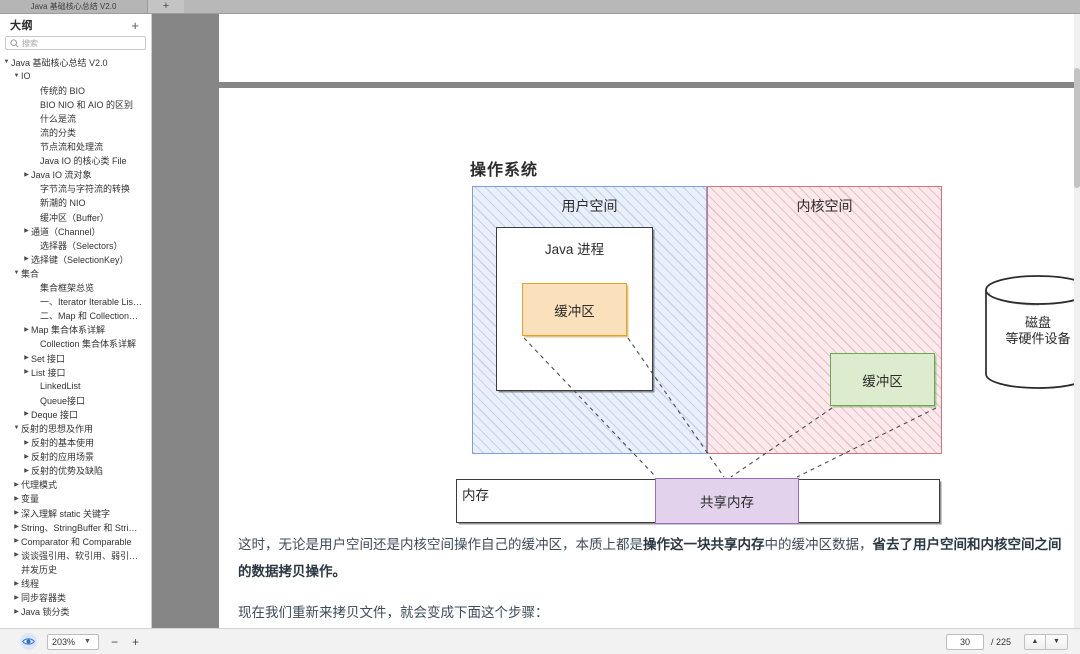 The height and width of the screenshot is (654, 1080). Describe the element at coordinates (1038, 339) in the screenshot. I see `disk-label-line2: 等硬件设备` at that location.